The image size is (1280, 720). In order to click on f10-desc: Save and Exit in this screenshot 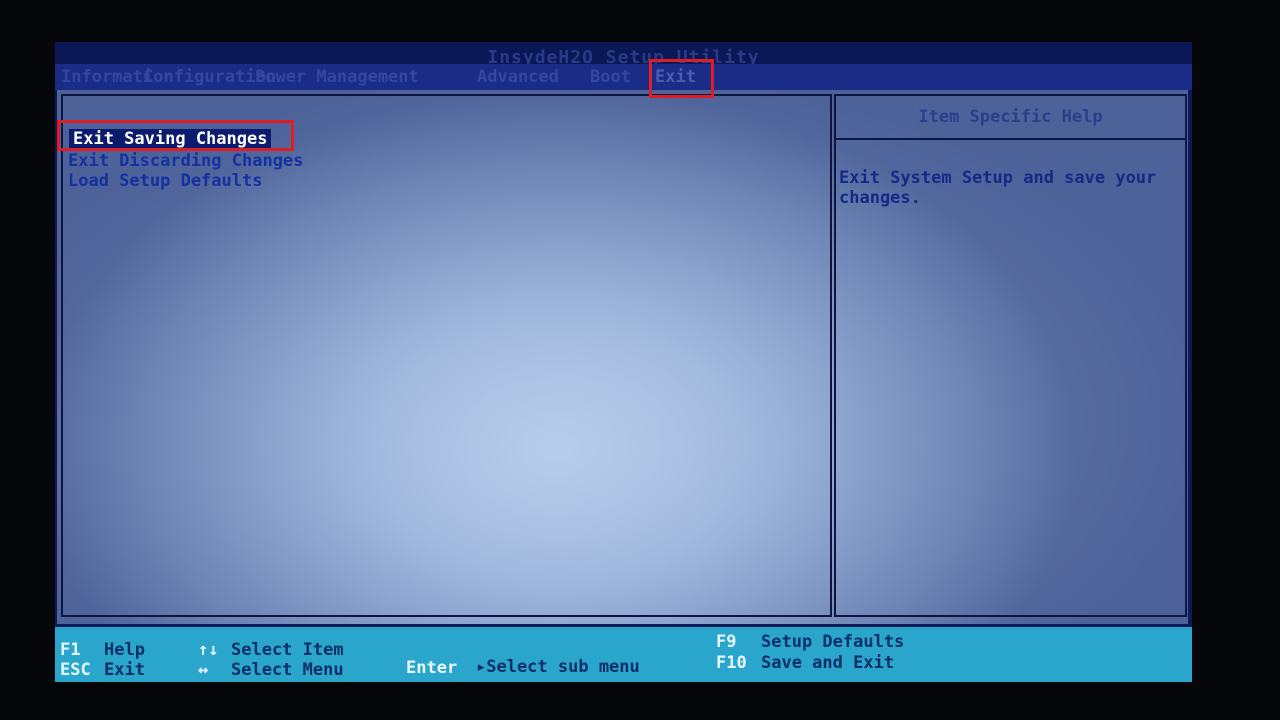, I will do `click(828, 663)`.